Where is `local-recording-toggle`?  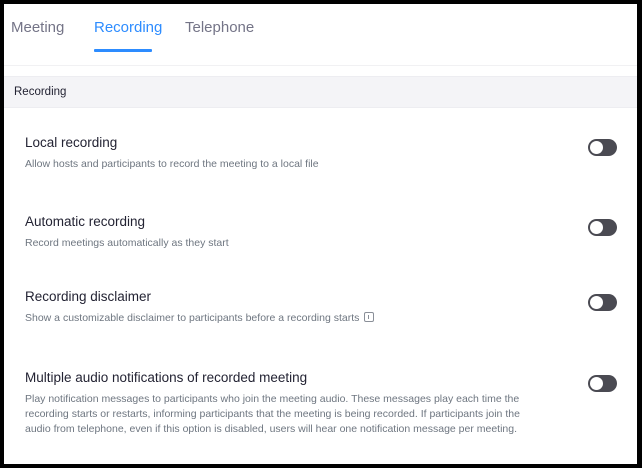
local-recording-toggle is located at coordinates (602, 147).